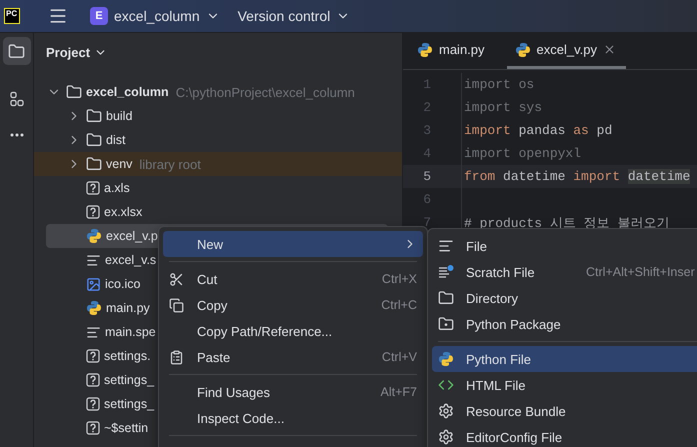  Describe the element at coordinates (399, 357) in the screenshot. I see `menu-shortcut: Ctrl+V` at that location.